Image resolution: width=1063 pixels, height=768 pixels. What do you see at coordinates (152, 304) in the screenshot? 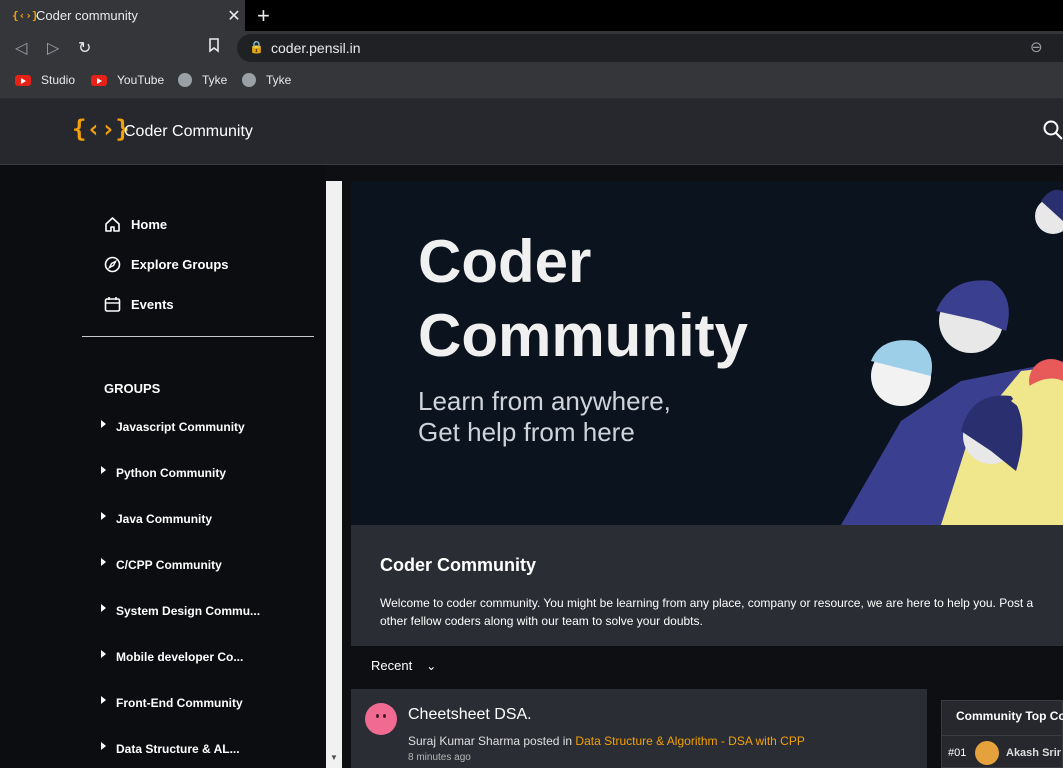
I see `sidebar-item-label: Events` at bounding box center [152, 304].